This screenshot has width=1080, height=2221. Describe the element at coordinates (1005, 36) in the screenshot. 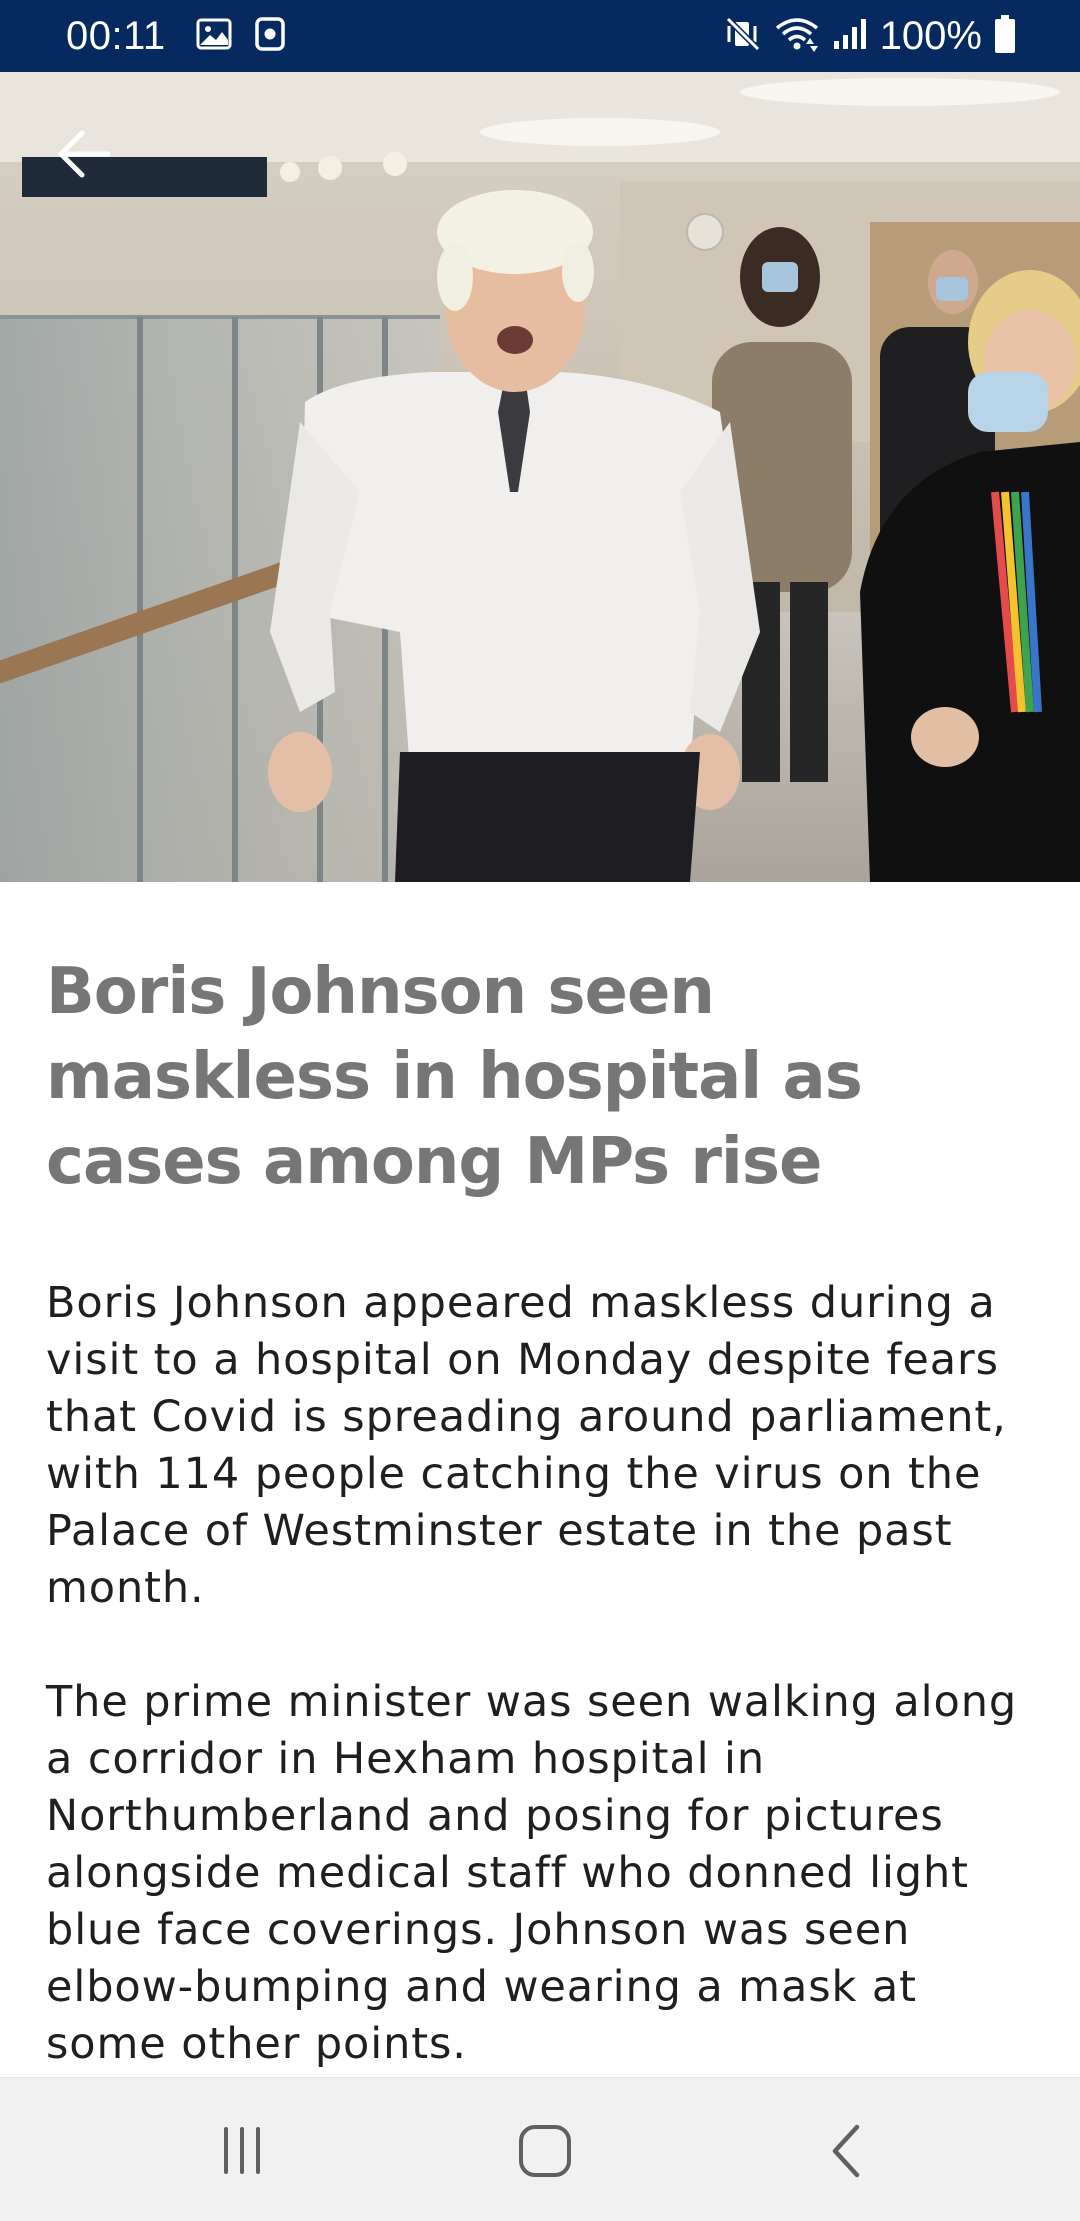

I see `battery-icon` at that location.